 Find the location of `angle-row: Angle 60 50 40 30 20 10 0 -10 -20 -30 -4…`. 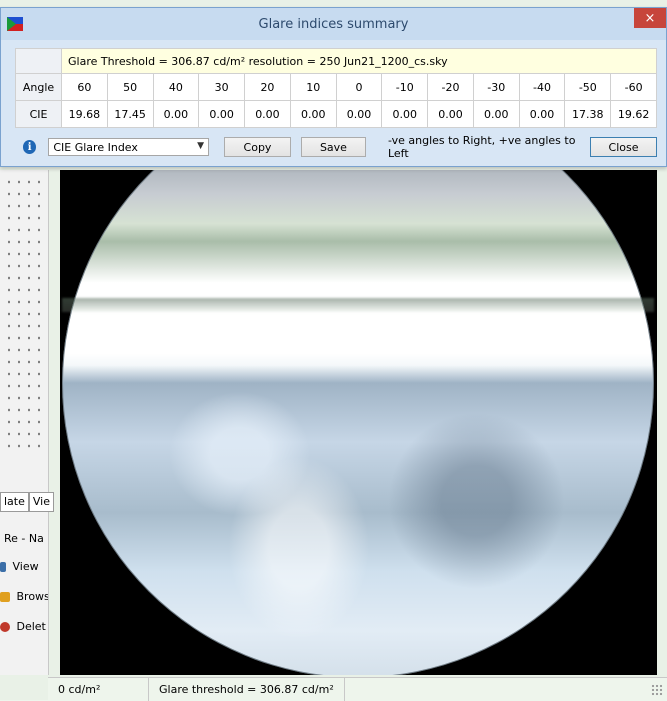

angle-row: Angle 60 50 40 30 20 10 0 -10 -20 -30 -4… is located at coordinates (336, 87).